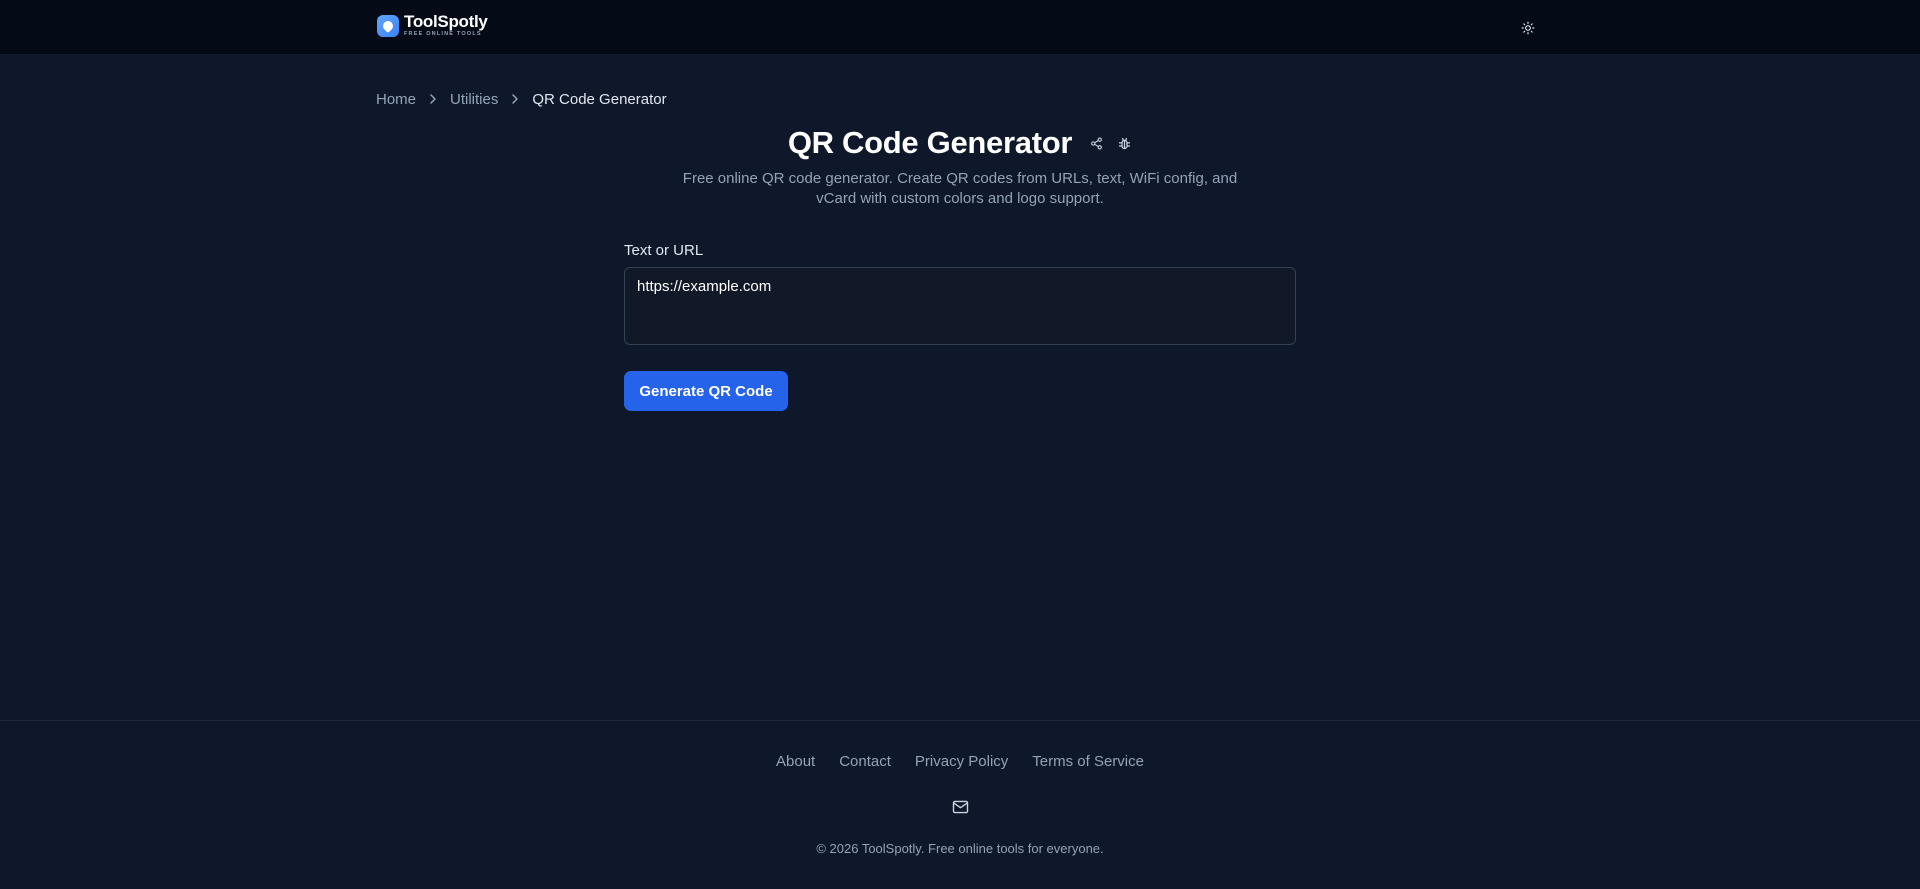 The image size is (1920, 889). I want to click on breadcrumb-home: Home, so click(396, 99).